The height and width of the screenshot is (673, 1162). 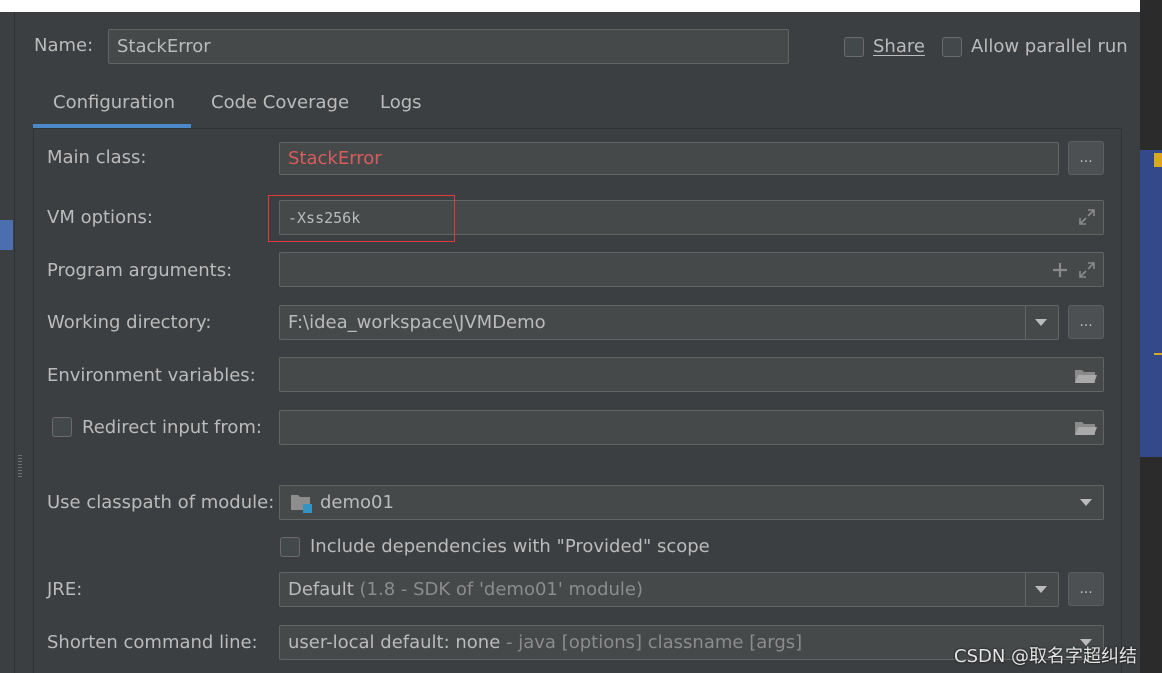 I want to click on window-top-edge, so click(x=570, y=6).